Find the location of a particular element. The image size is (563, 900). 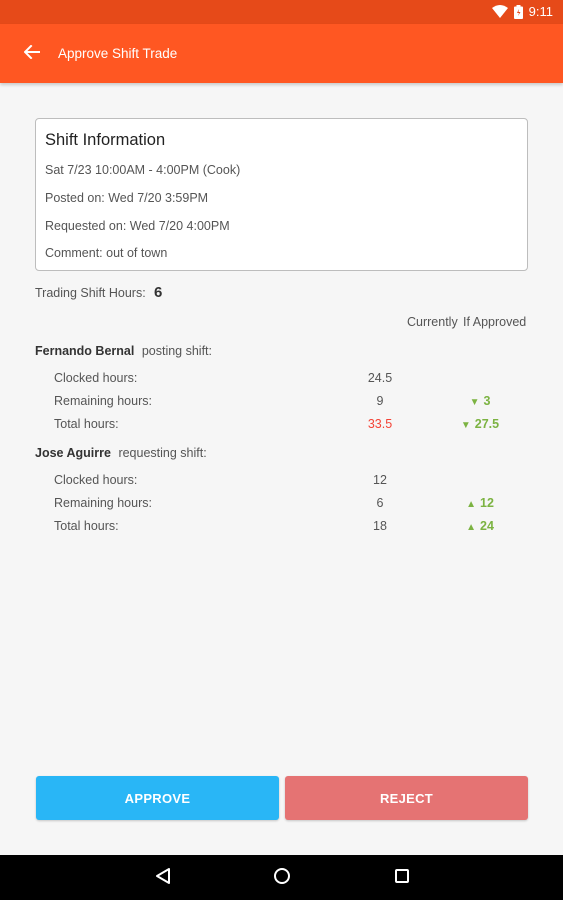

requester-header: Jose Aguirre requesting shift: is located at coordinates (121, 453).